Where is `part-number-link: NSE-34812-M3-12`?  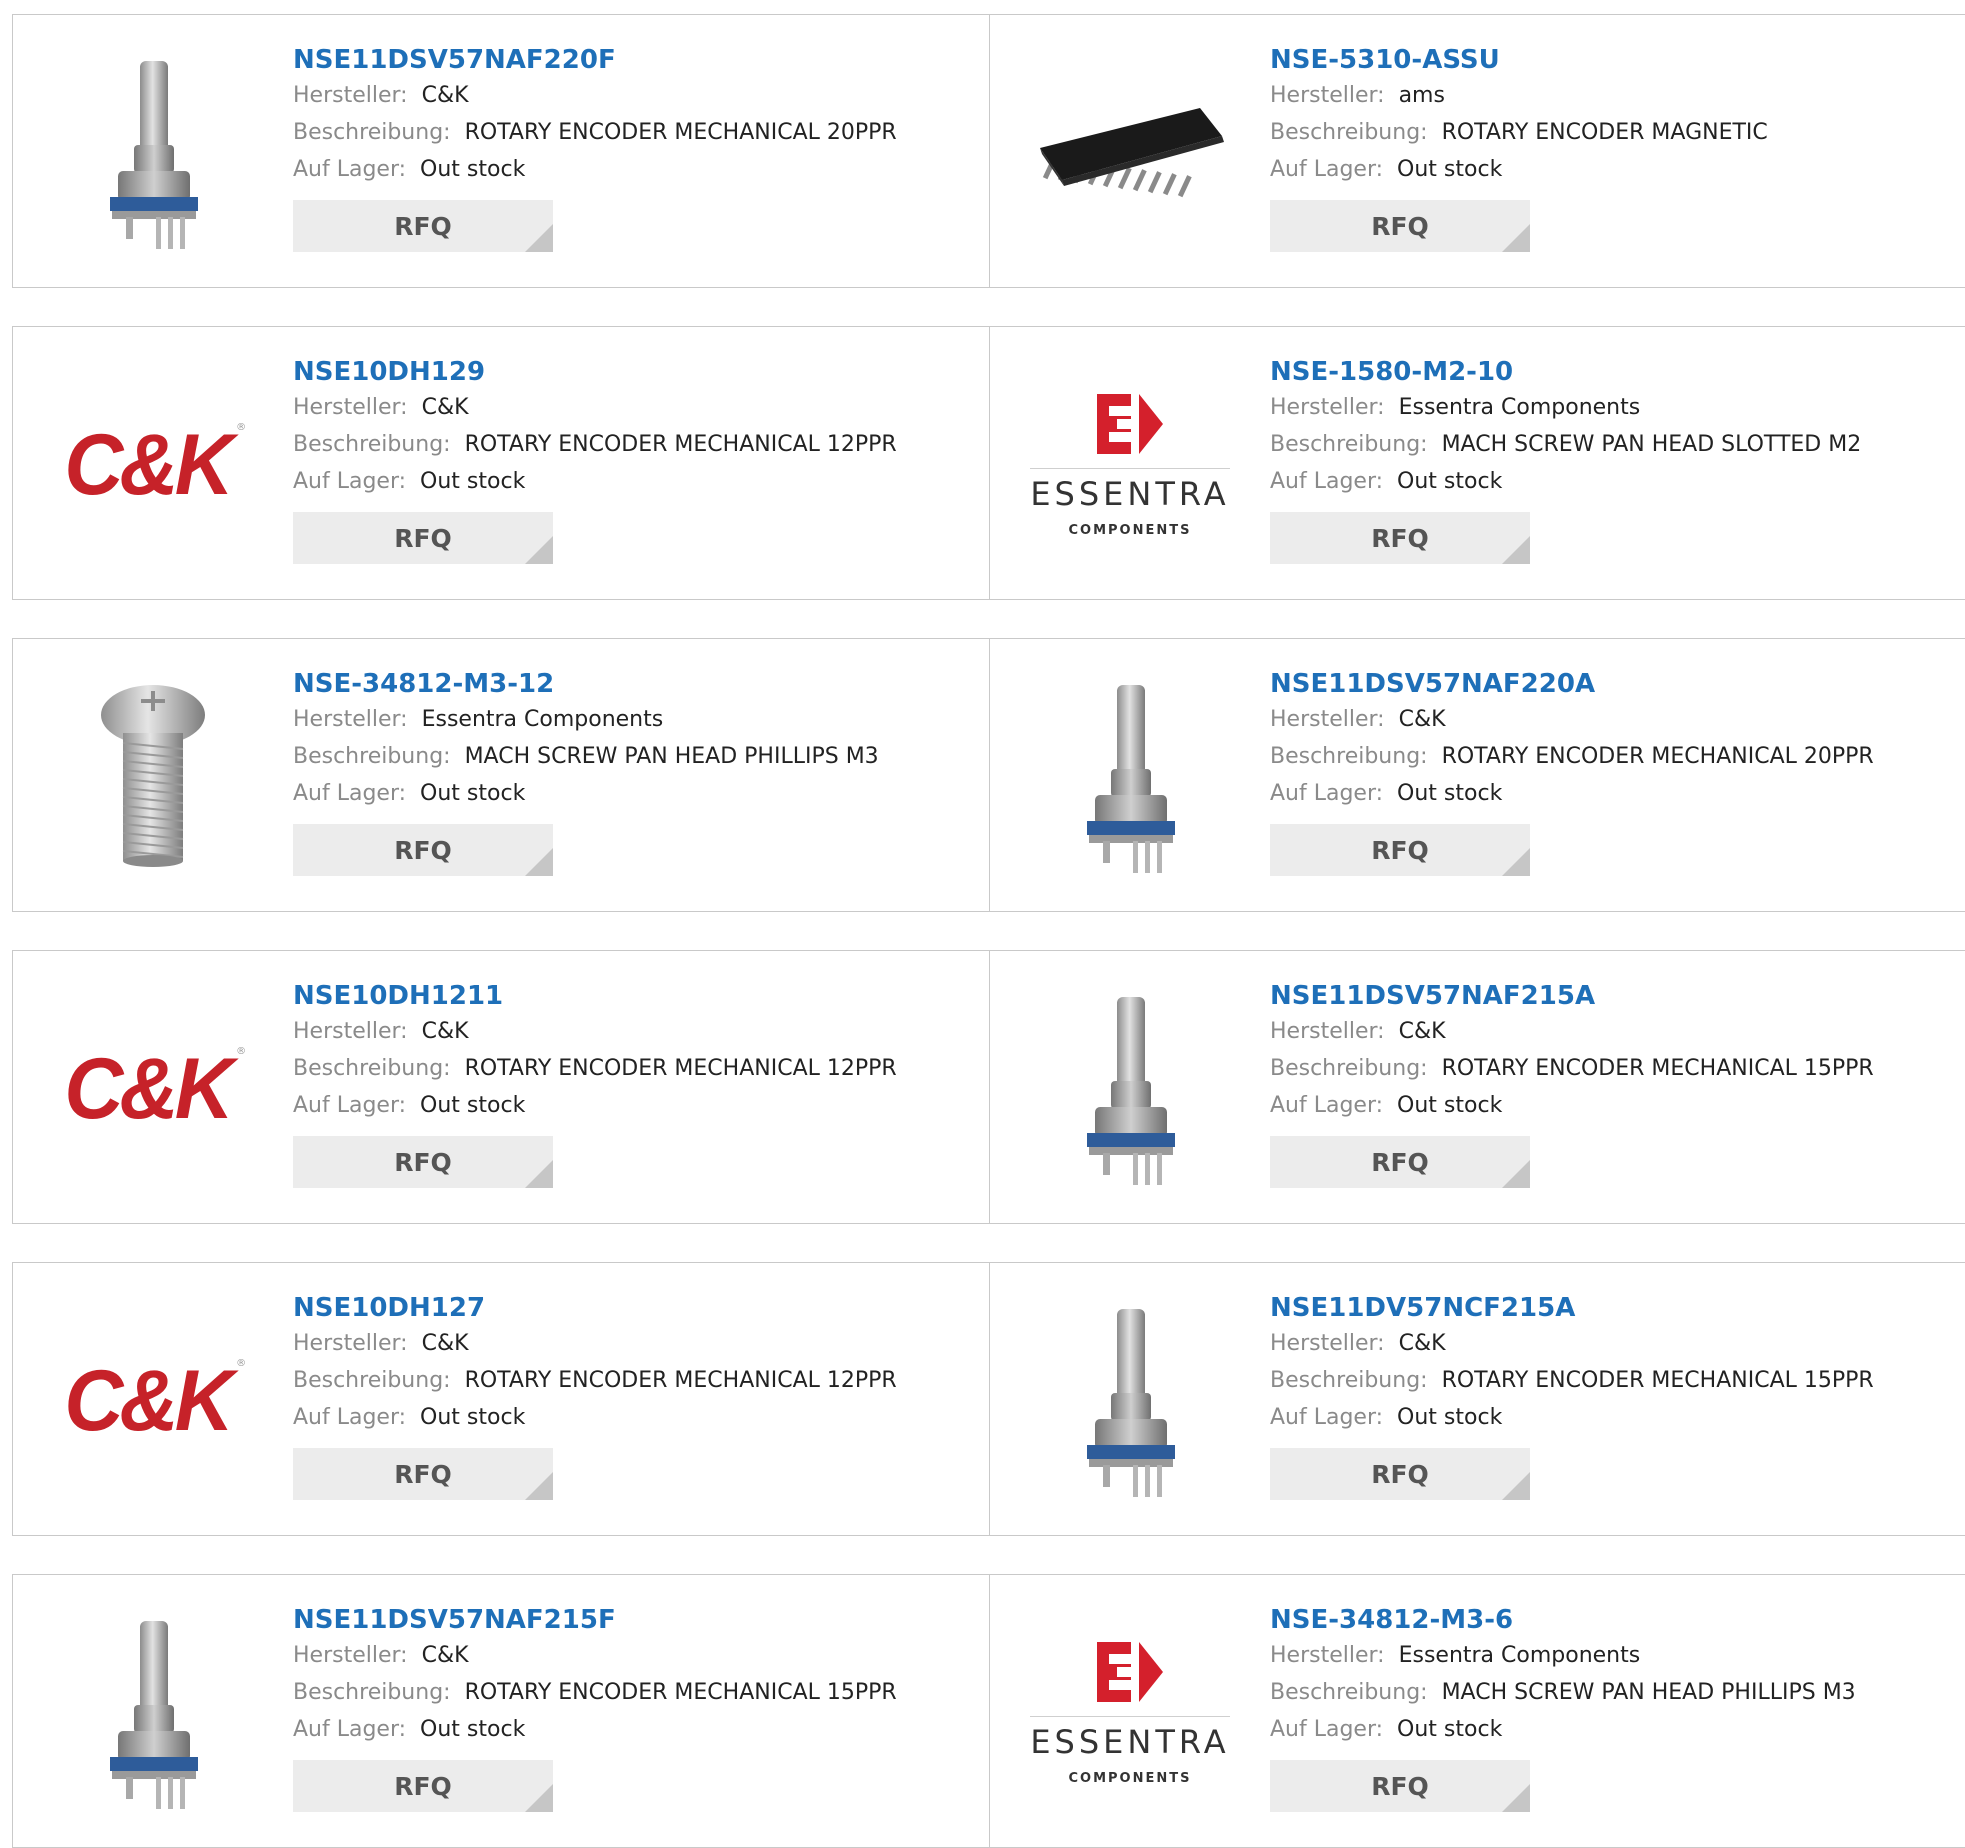
part-number-link: NSE-34812-M3-12 is located at coordinates (636, 684).